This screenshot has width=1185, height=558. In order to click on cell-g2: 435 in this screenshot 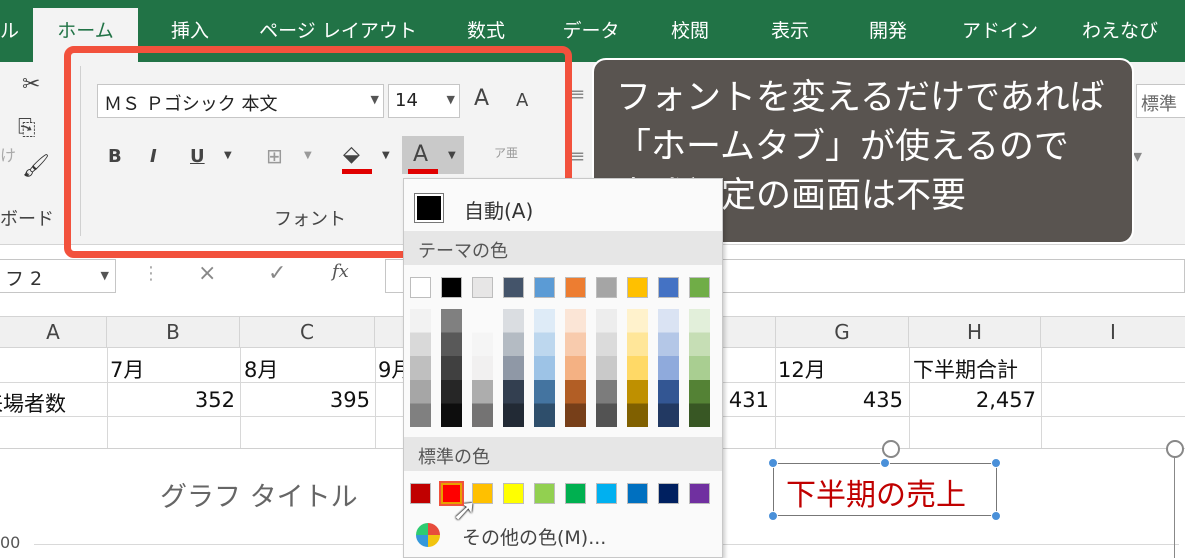, I will do `click(839, 400)`.